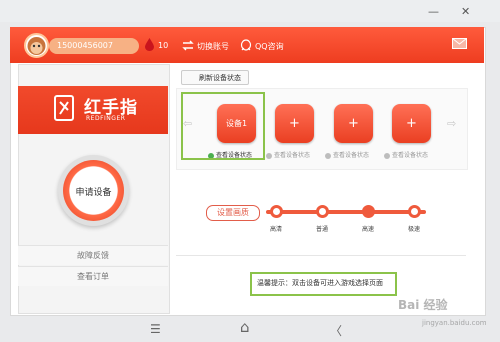 This screenshot has height=342, width=500. What do you see at coordinates (454, 323) in the screenshot?
I see `watermark-url: jingyan.baidu.com` at bounding box center [454, 323].